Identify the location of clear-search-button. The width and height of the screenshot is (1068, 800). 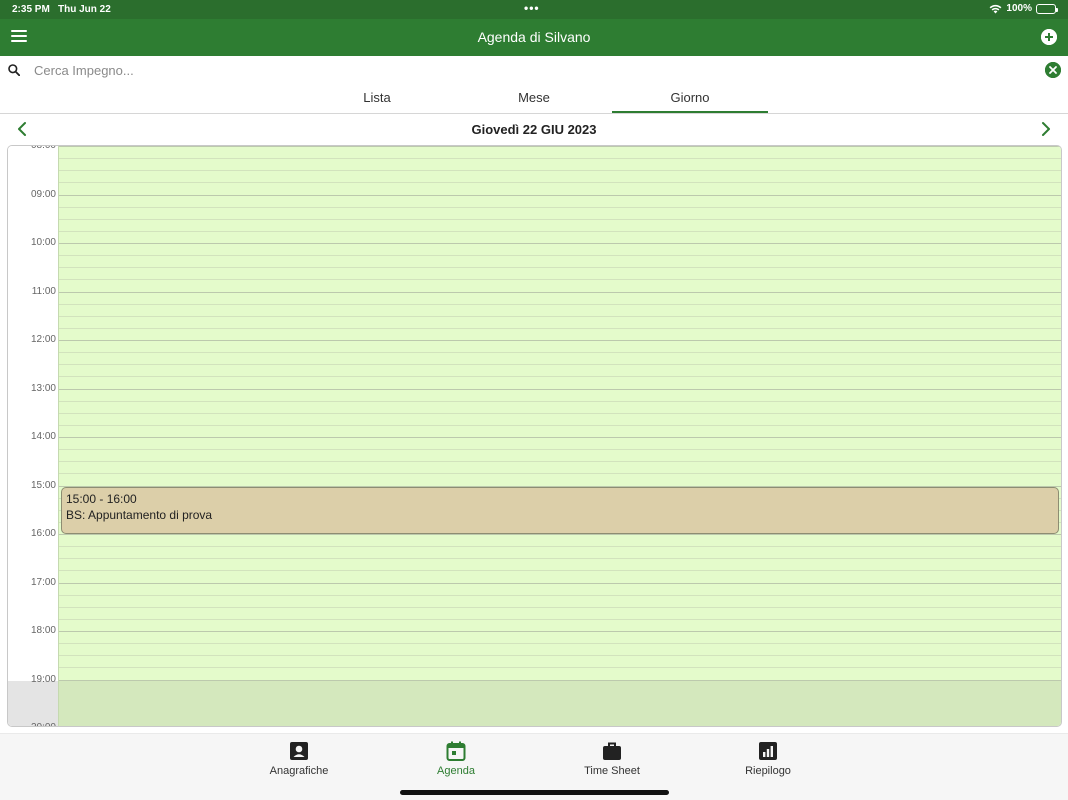
(1053, 70).